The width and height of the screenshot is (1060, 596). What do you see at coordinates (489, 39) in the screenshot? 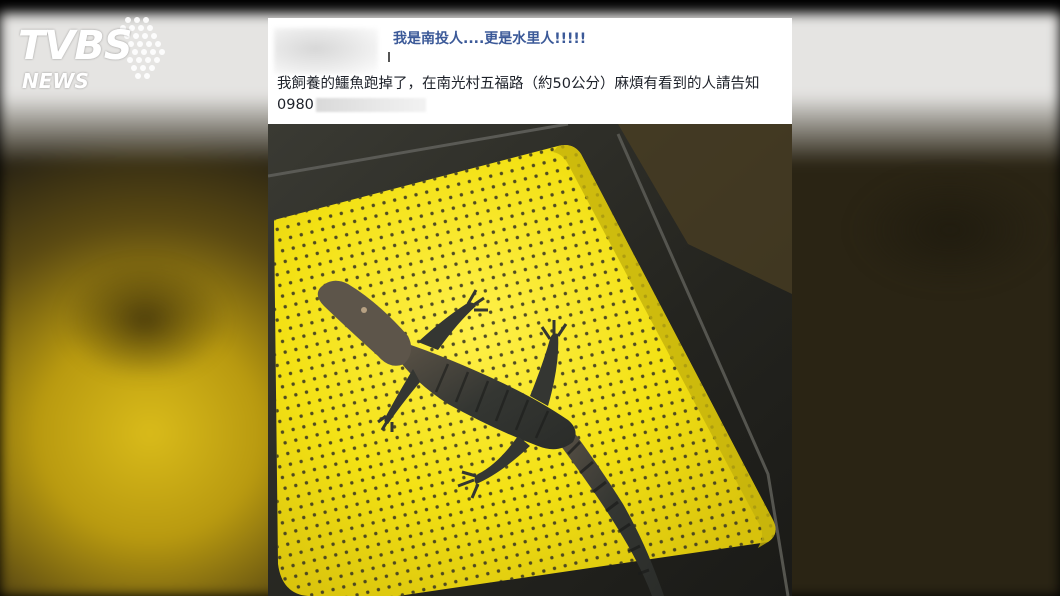
I see `post-author-name: 我是南投人....更是水里人!!!!!` at bounding box center [489, 39].